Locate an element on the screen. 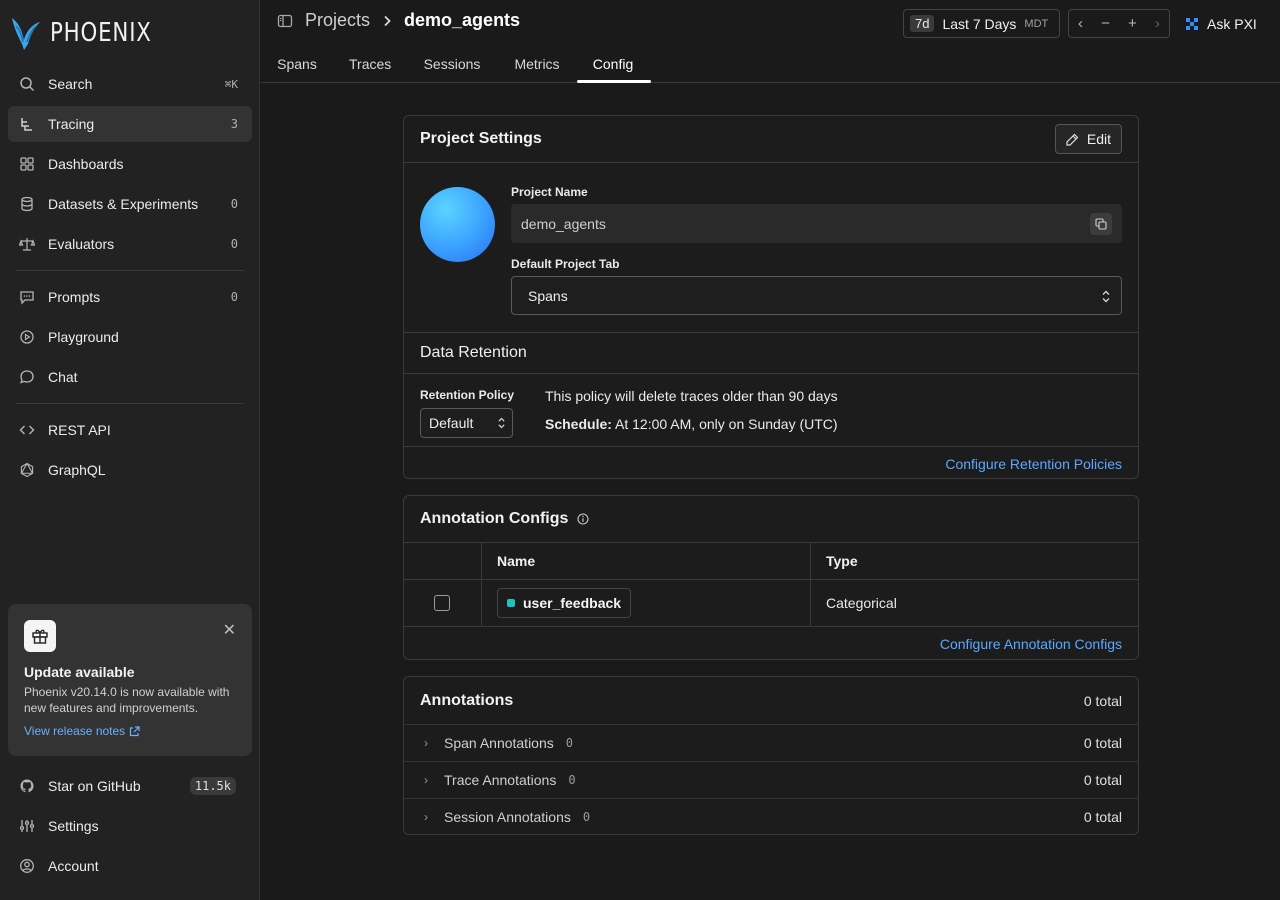  github-stars-badge: 11.5k is located at coordinates (212, 786).